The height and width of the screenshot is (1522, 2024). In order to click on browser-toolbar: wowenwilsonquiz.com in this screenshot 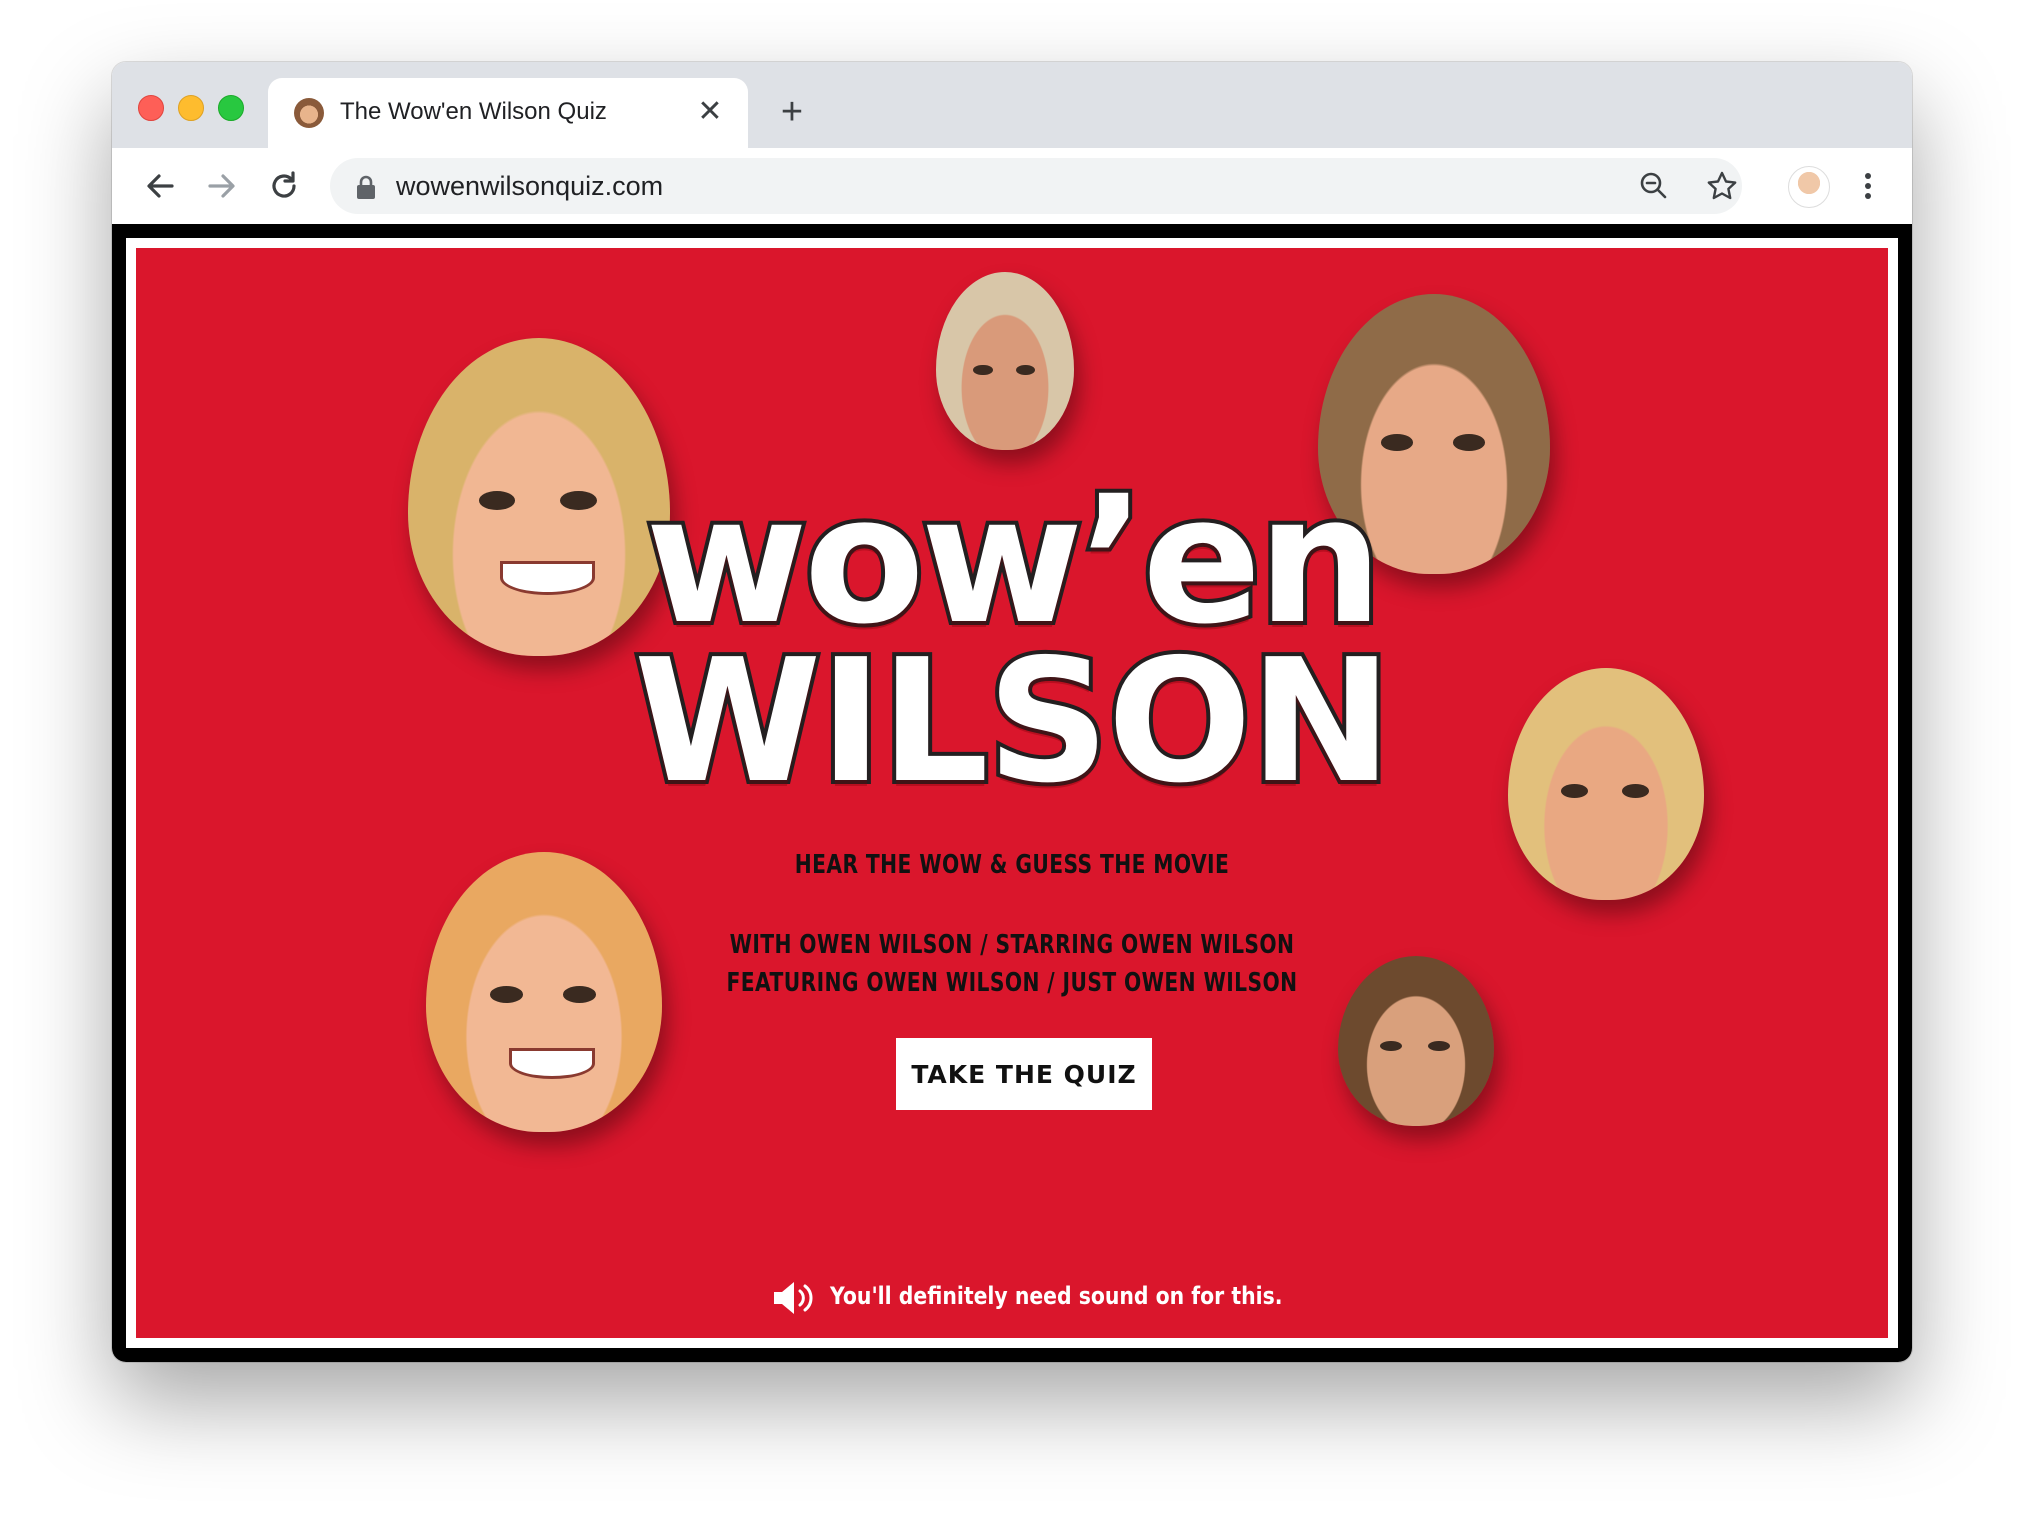, I will do `click(1012, 186)`.